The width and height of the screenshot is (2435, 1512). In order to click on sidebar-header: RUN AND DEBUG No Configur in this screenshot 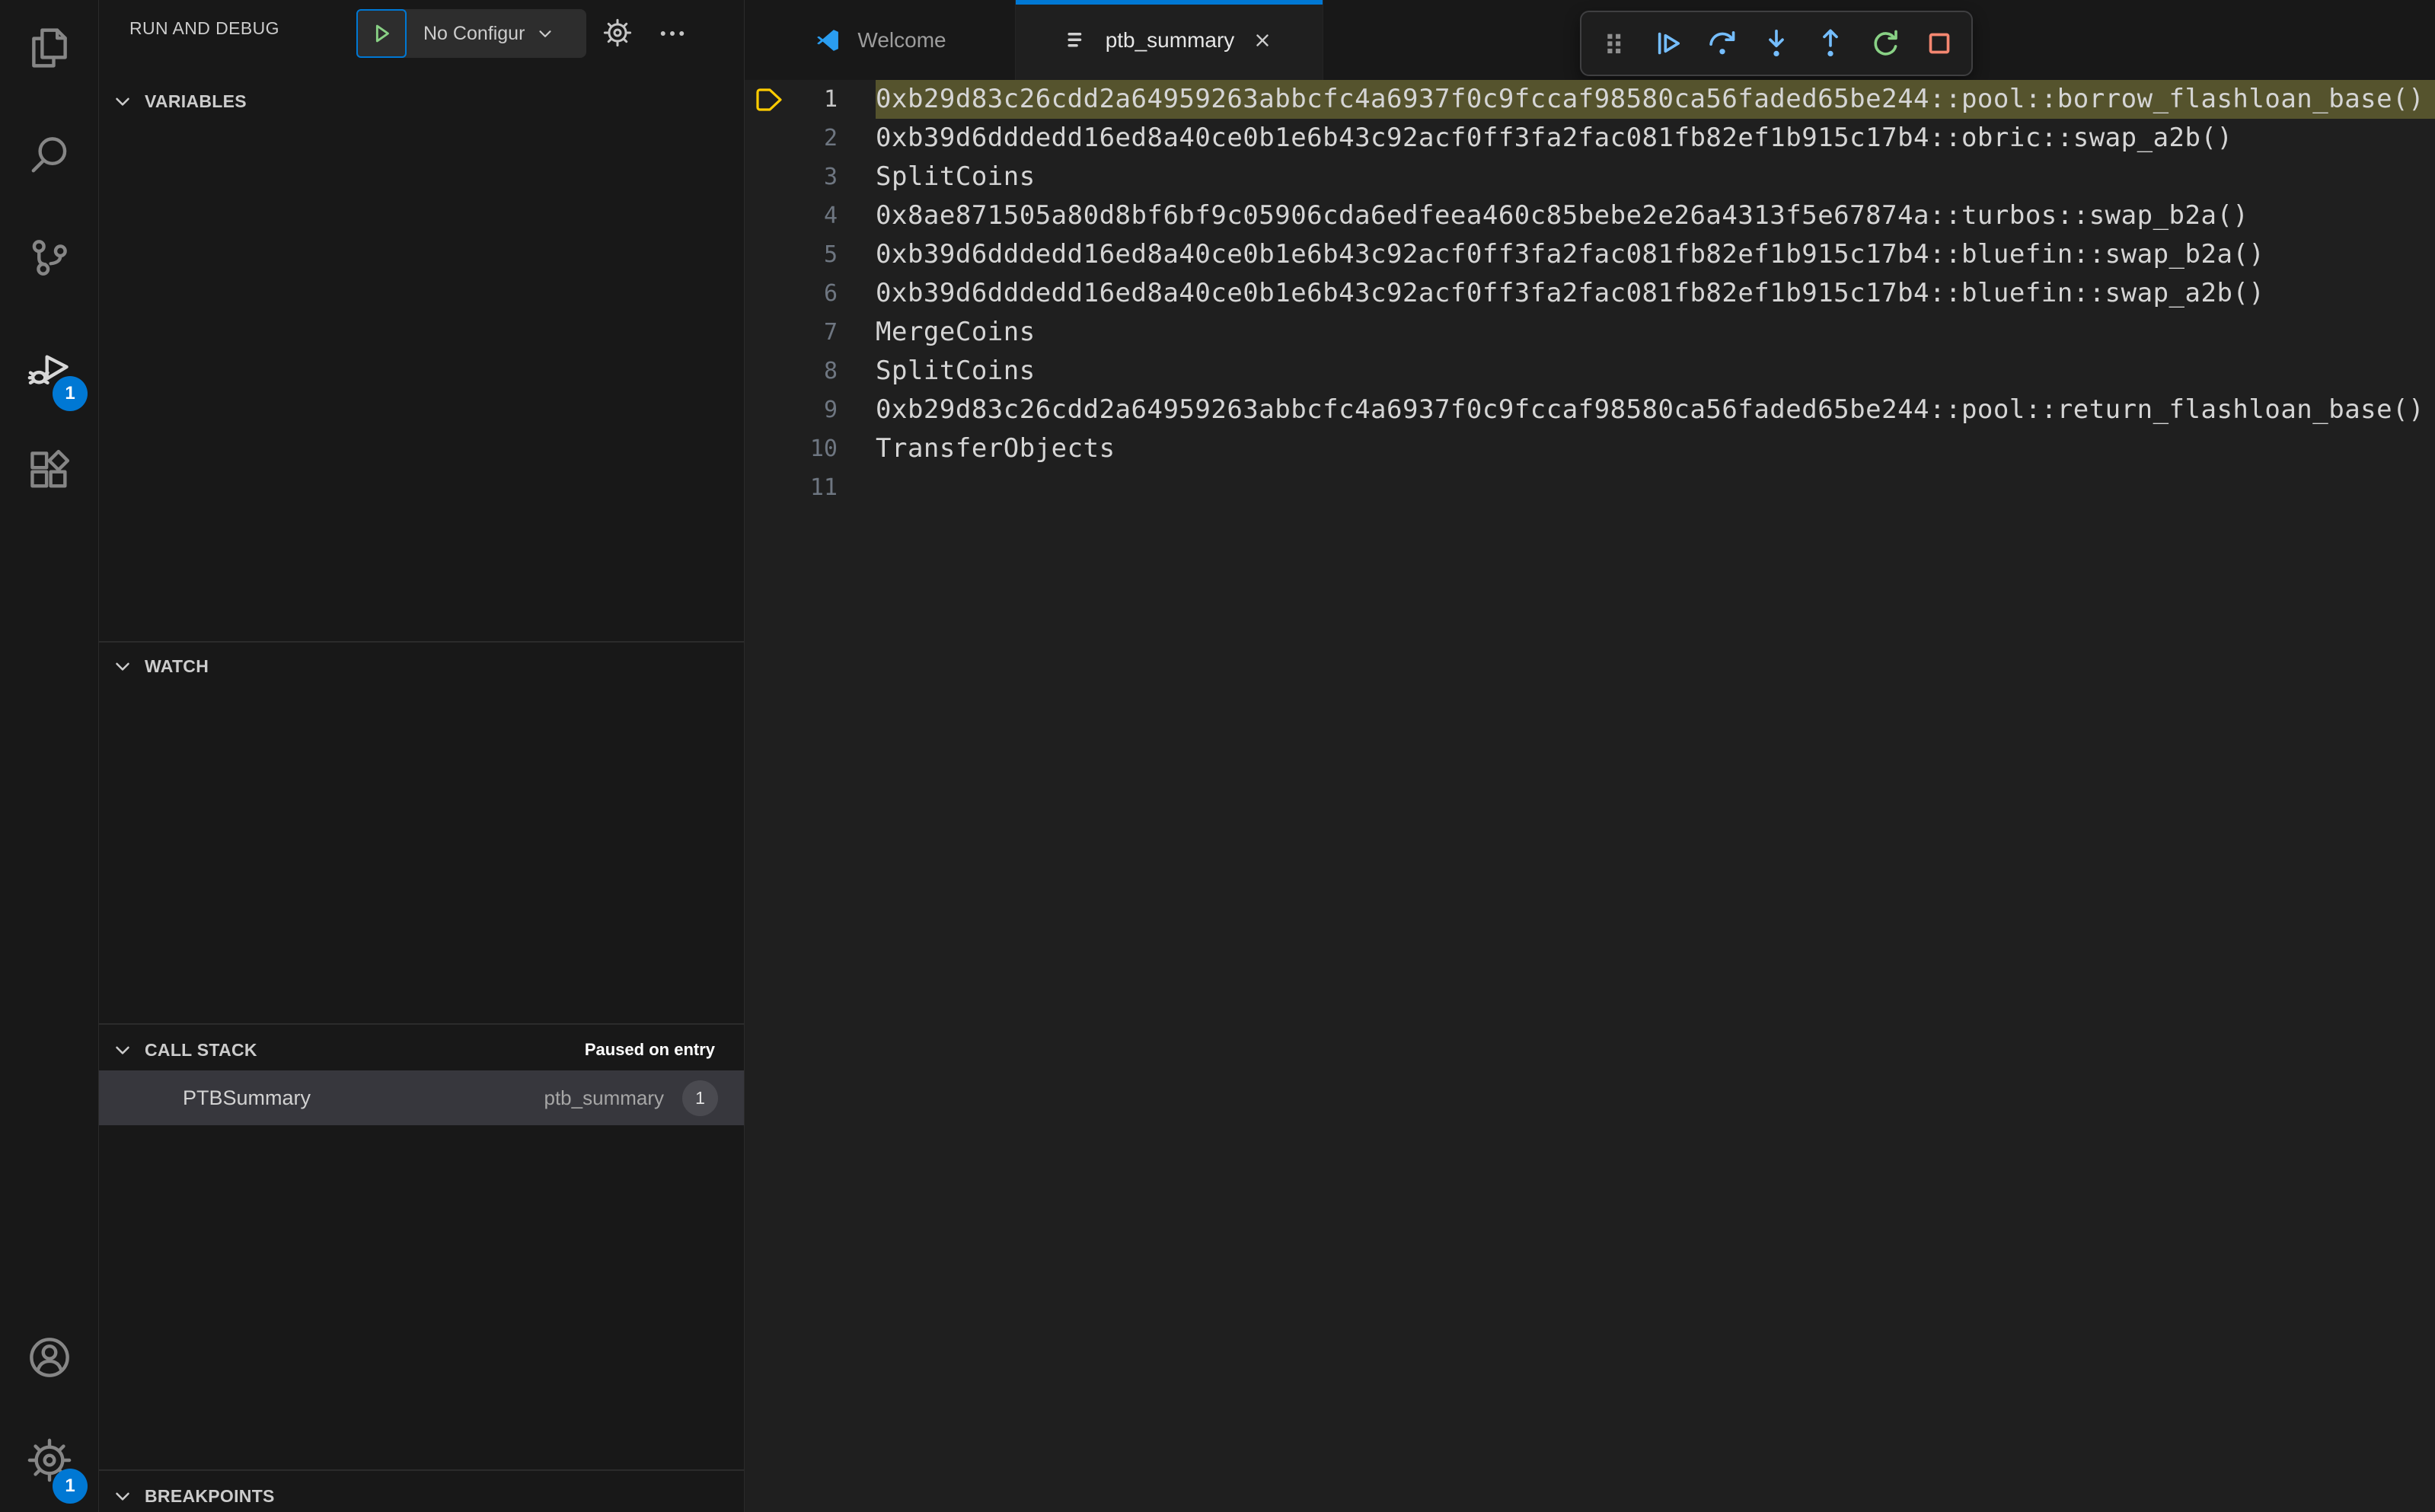, I will do `click(421, 36)`.